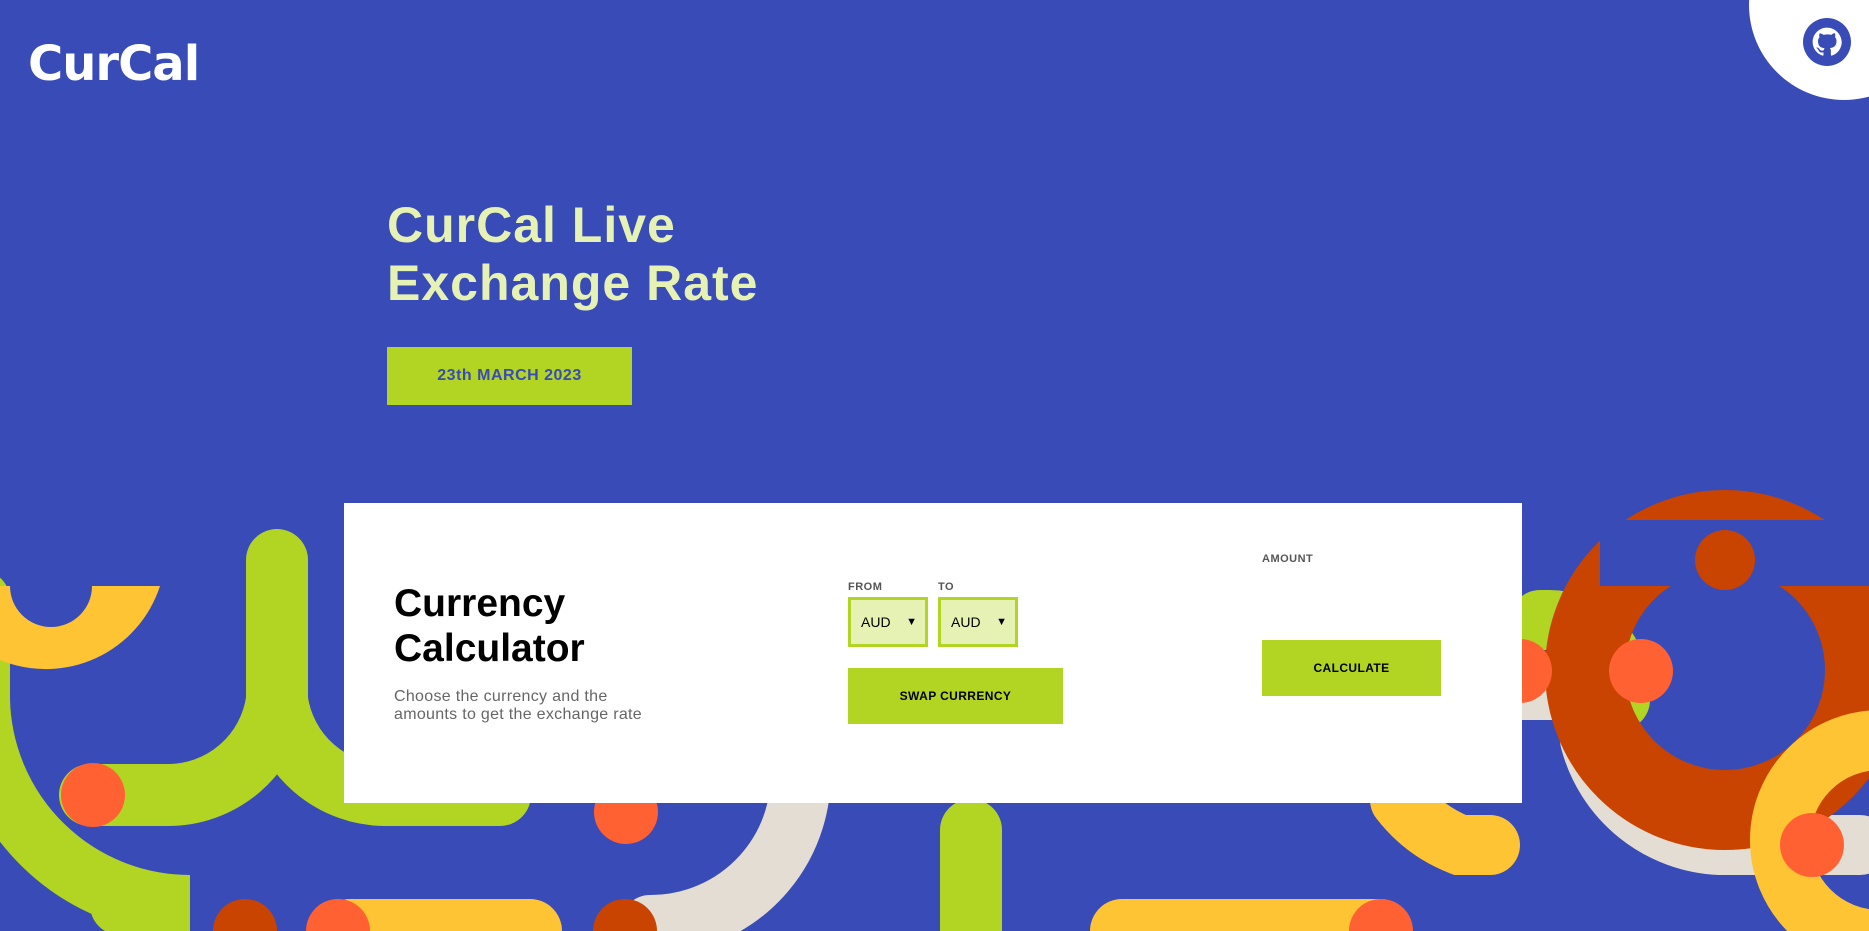 The height and width of the screenshot is (931, 1869). I want to click on date-badge: 23th MARCH 2023, so click(509, 376).